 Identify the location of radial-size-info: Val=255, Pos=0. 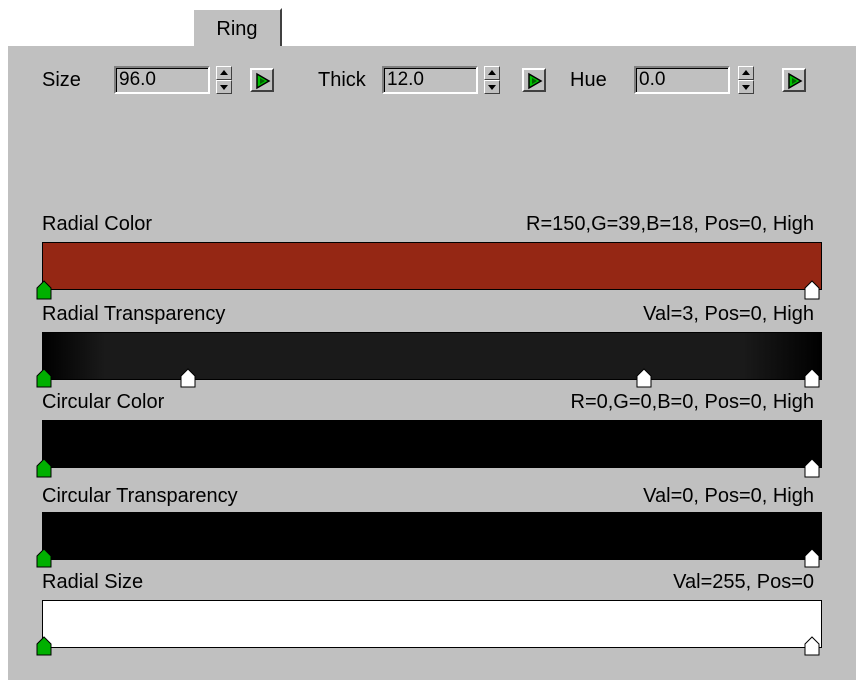
(743, 582).